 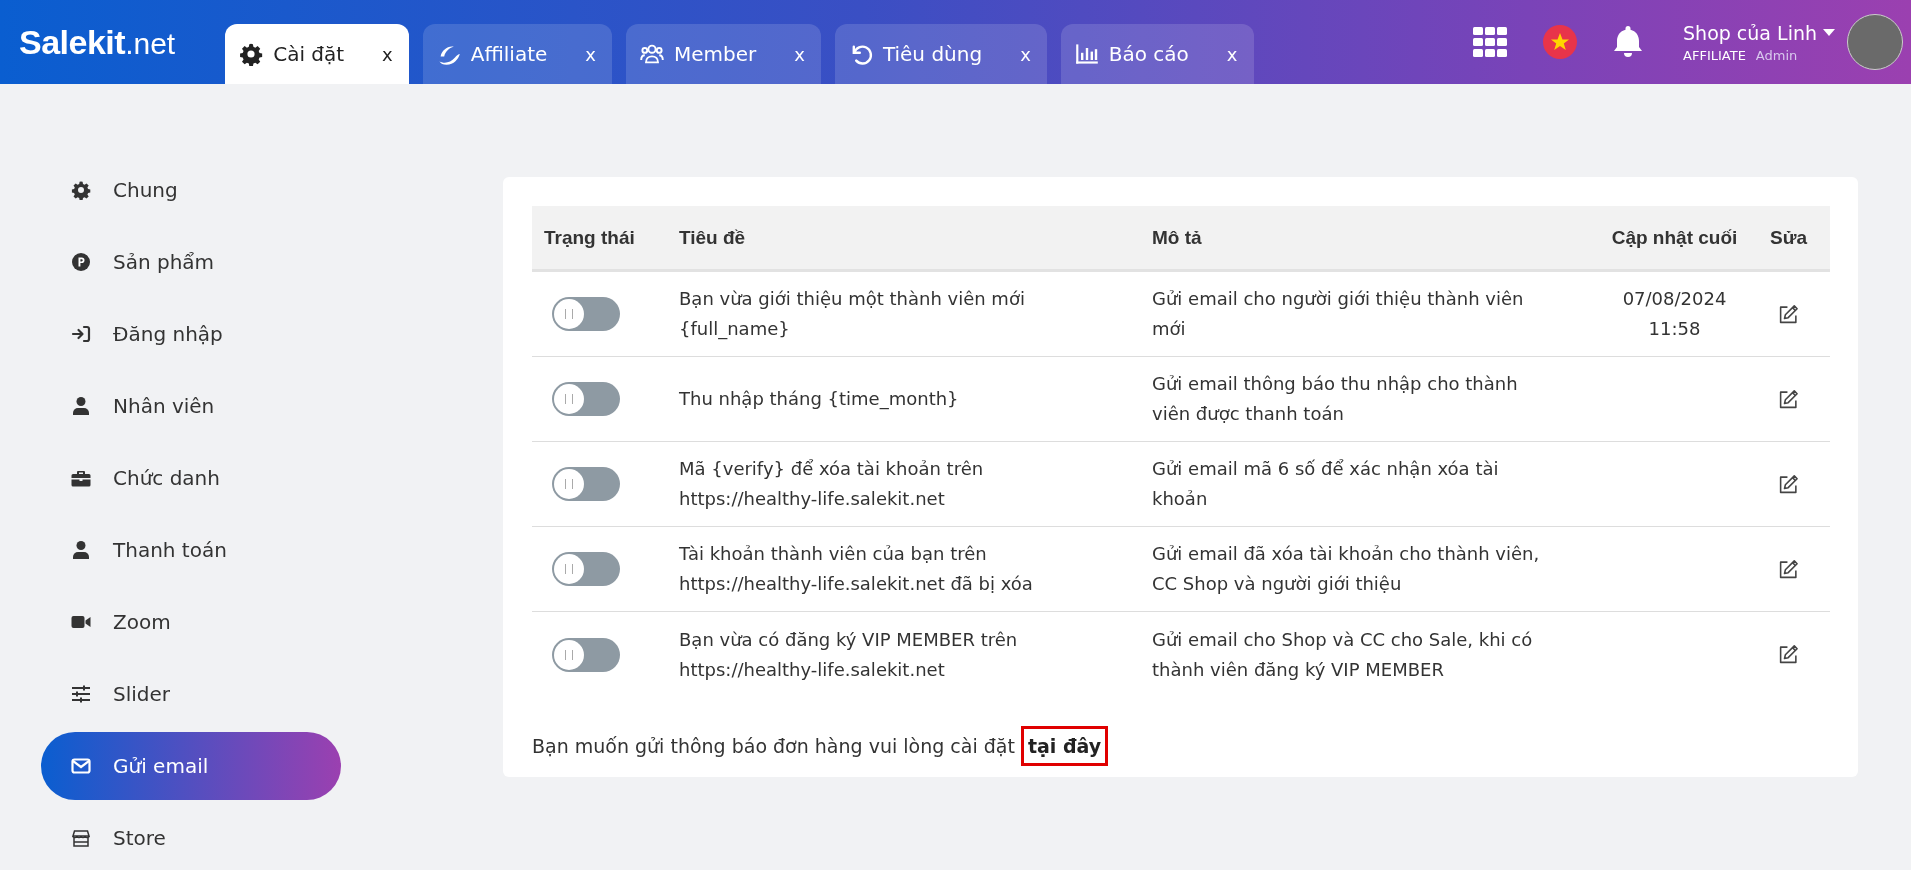 What do you see at coordinates (940, 54) in the screenshot?
I see `tab: Tiêu dùng x` at bounding box center [940, 54].